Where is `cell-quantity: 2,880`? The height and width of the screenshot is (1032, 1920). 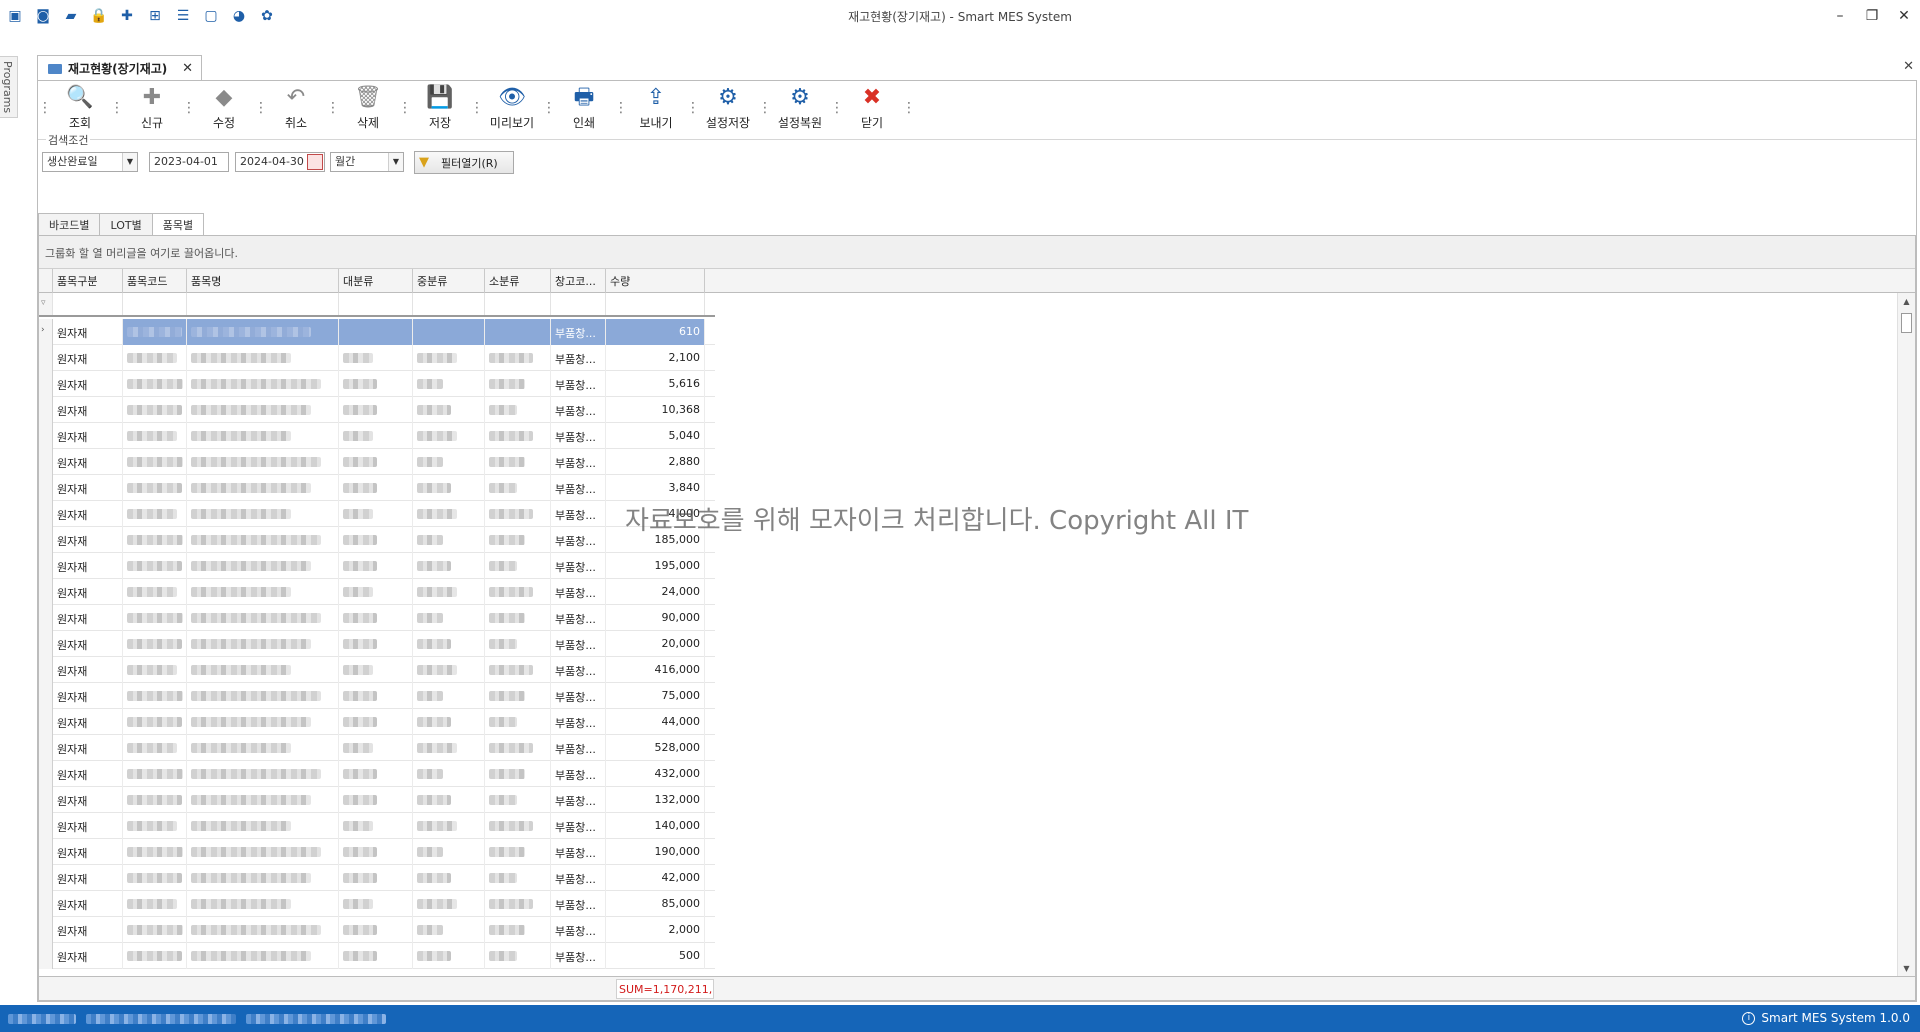
cell-quantity: 2,880 is located at coordinates (655, 462).